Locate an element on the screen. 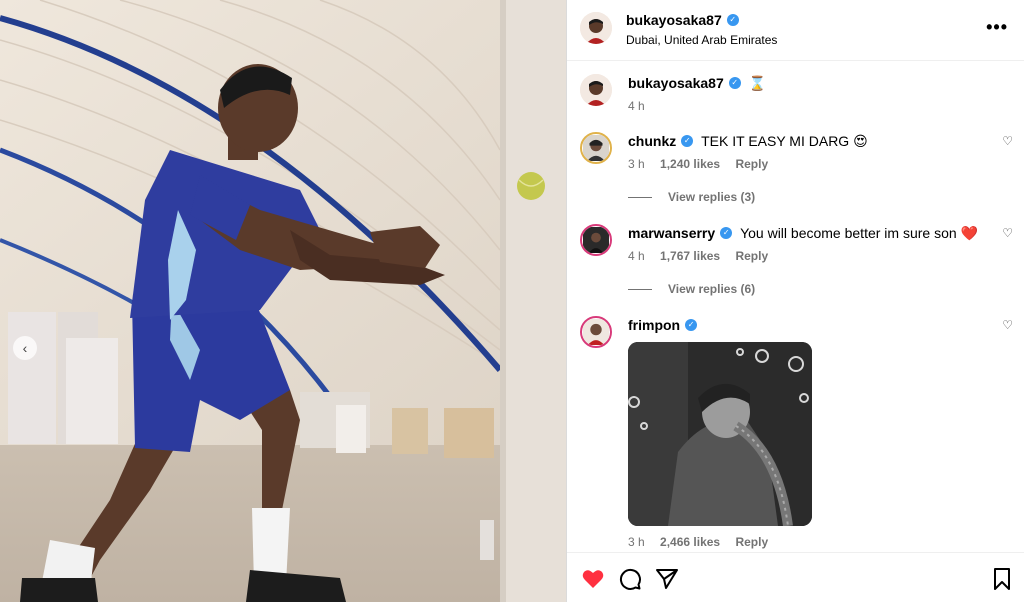 The height and width of the screenshot is (602, 1024). author-username: bukayosaka87 is located at coordinates (674, 20).